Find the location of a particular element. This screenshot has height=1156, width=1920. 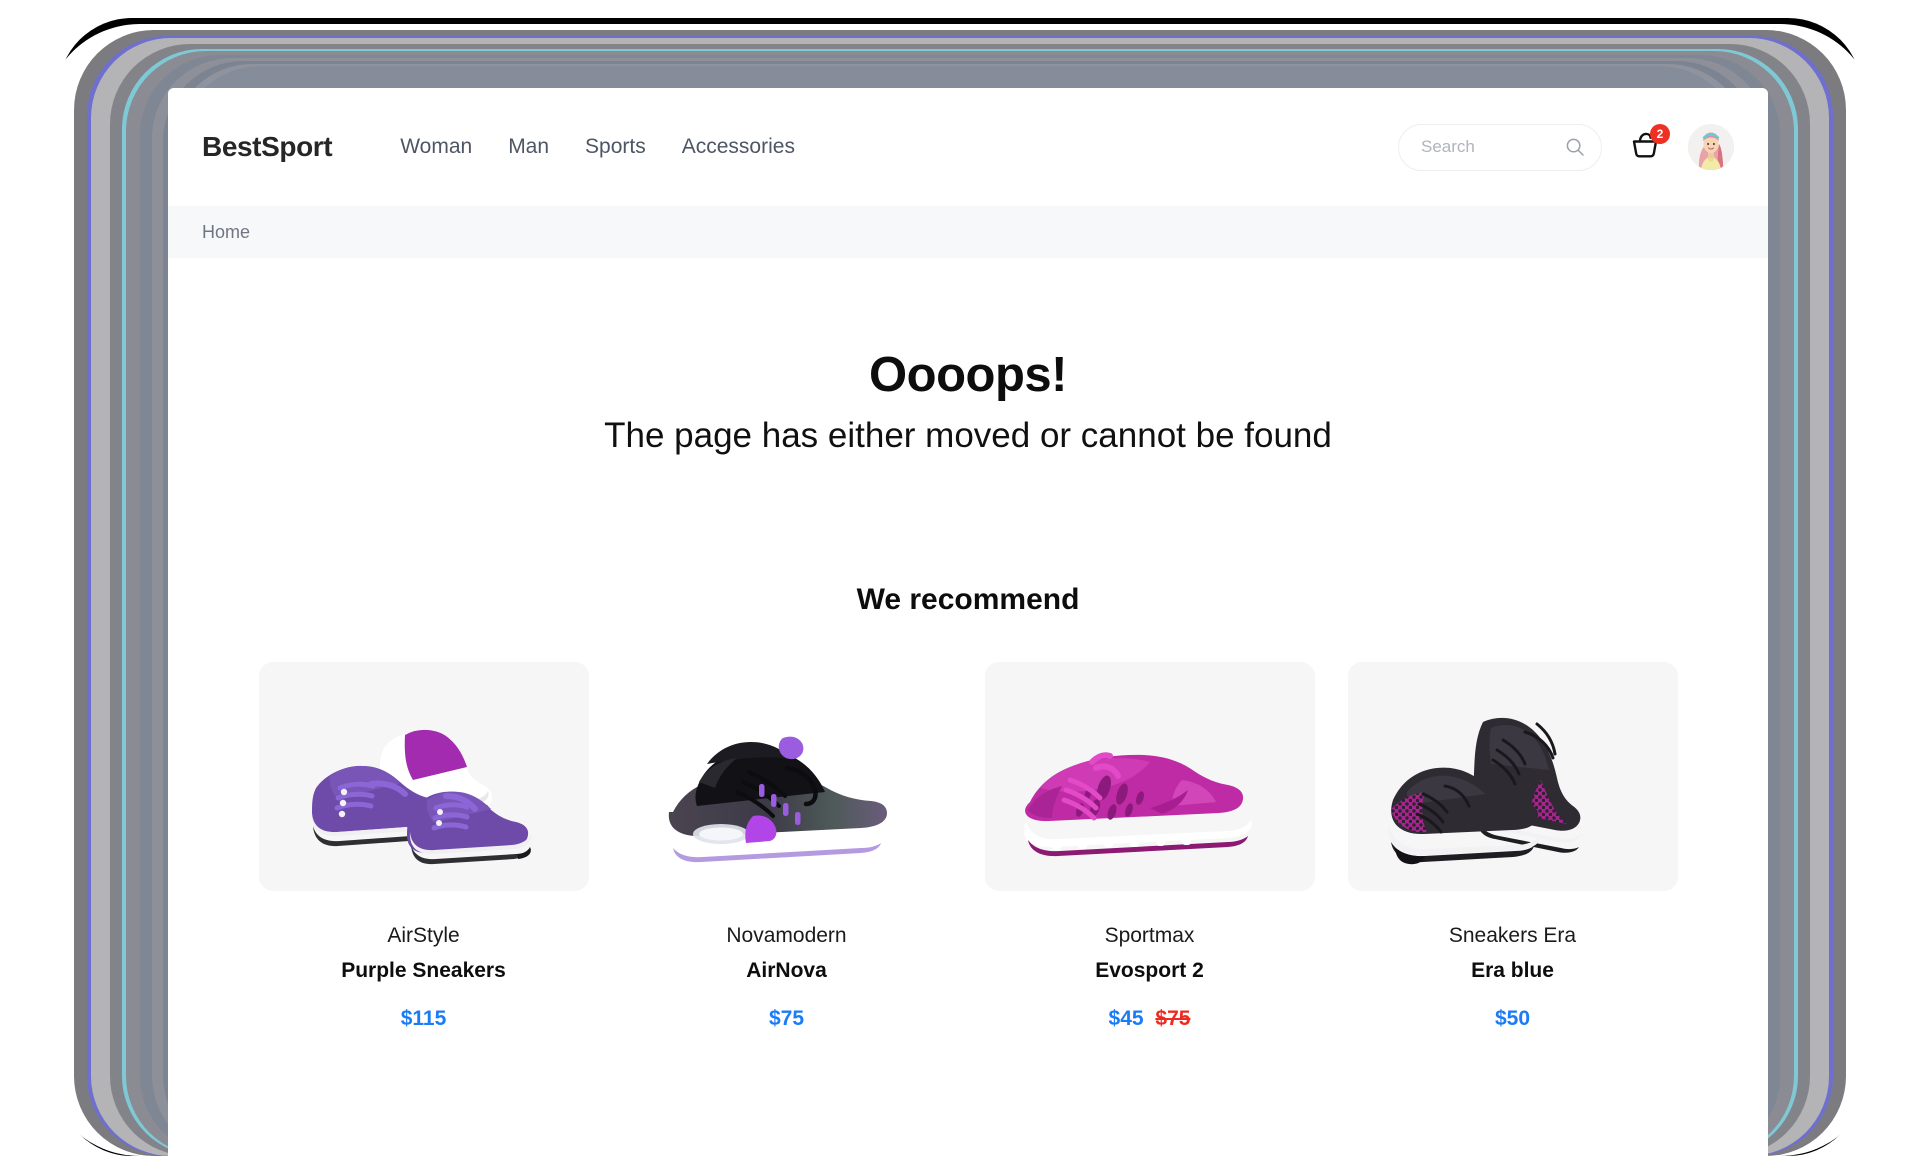

product-price-row: $75 is located at coordinates (786, 1019).